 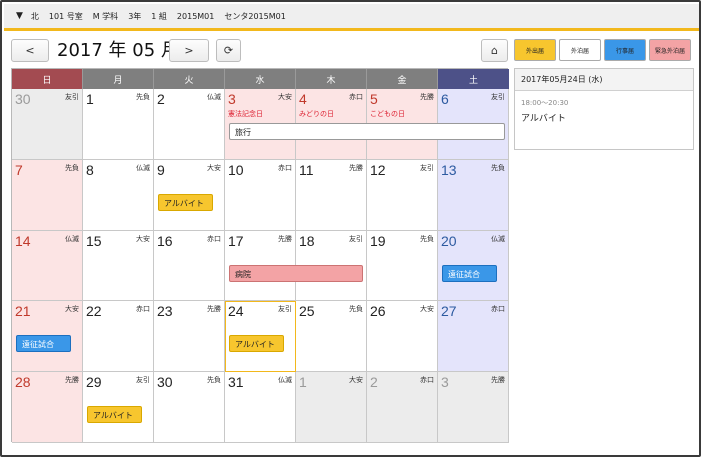 I want to click on day-number: 10, so click(x=236, y=169).